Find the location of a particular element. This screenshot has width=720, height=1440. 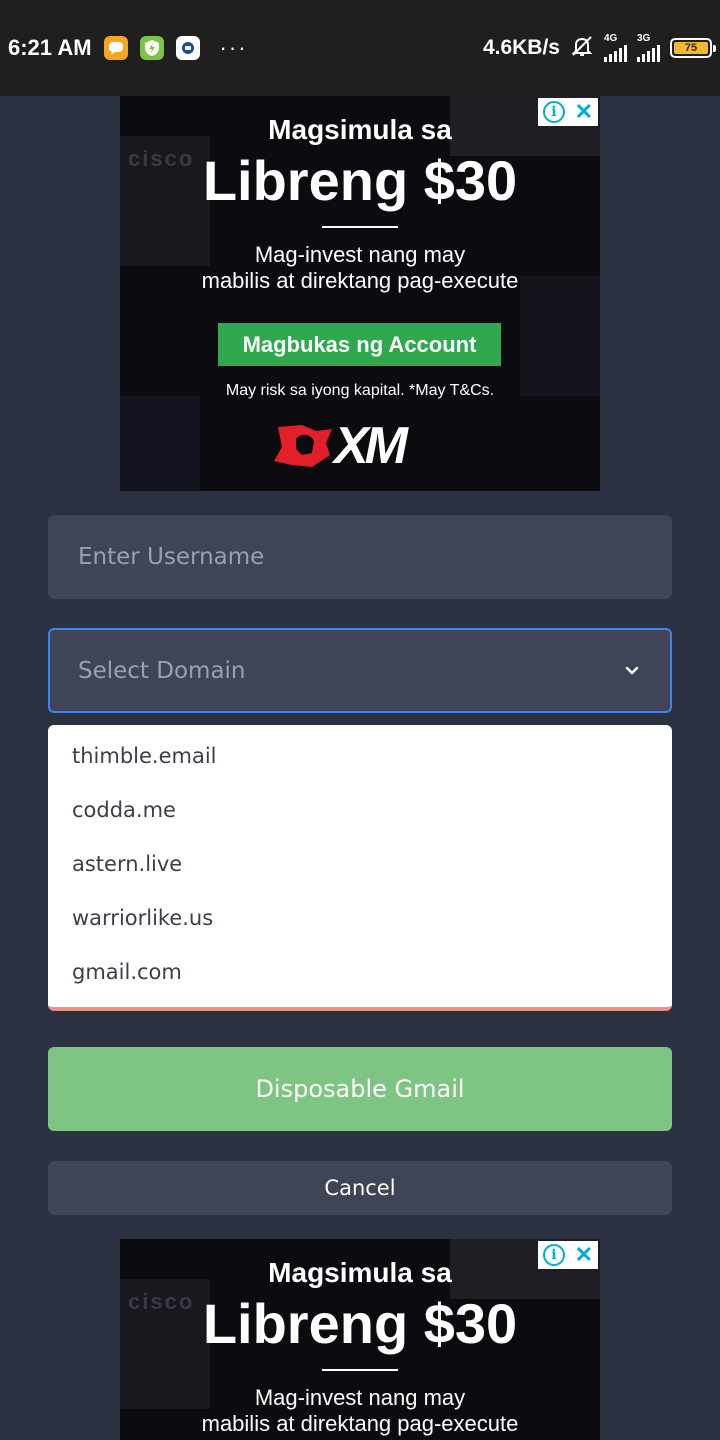

message-icon is located at coordinates (115, 48).